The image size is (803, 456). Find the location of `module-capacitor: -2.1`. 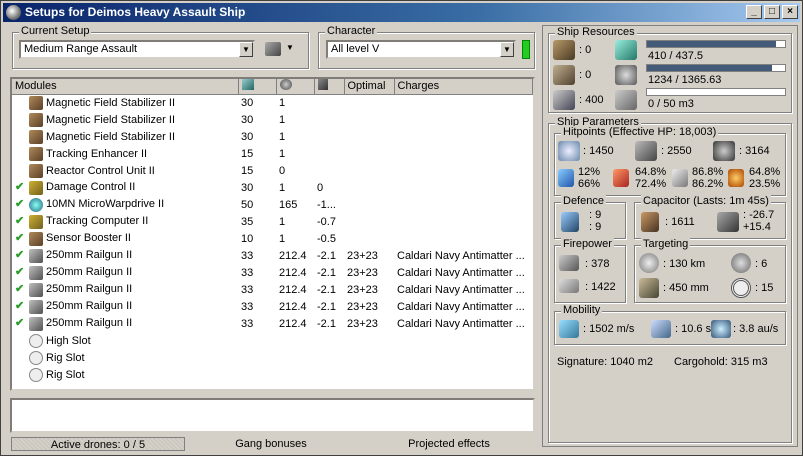

module-capacitor: -2.1 is located at coordinates (326, 306).